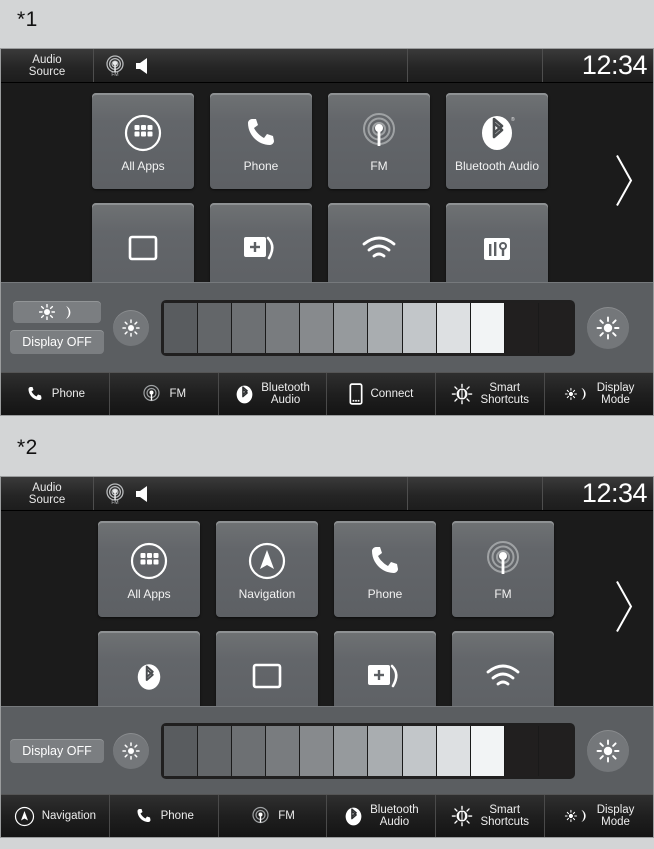  What do you see at coordinates (55, 816) in the screenshot?
I see `bottom-item-navigation: Navigation` at bounding box center [55, 816].